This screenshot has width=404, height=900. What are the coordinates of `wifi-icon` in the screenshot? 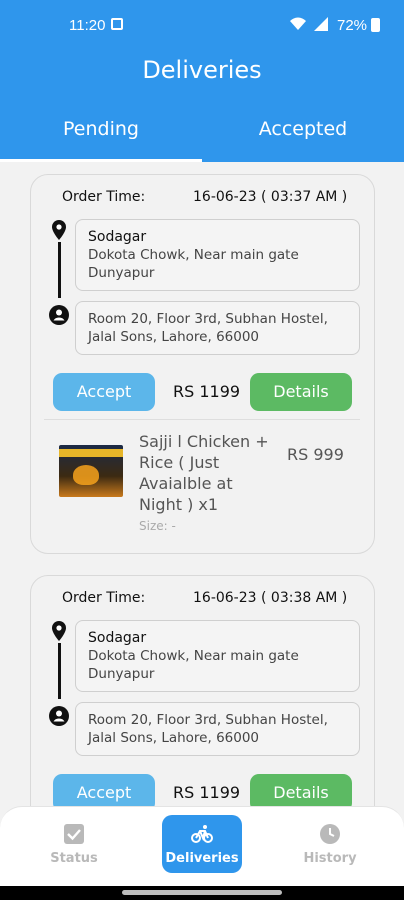 It's located at (298, 23).